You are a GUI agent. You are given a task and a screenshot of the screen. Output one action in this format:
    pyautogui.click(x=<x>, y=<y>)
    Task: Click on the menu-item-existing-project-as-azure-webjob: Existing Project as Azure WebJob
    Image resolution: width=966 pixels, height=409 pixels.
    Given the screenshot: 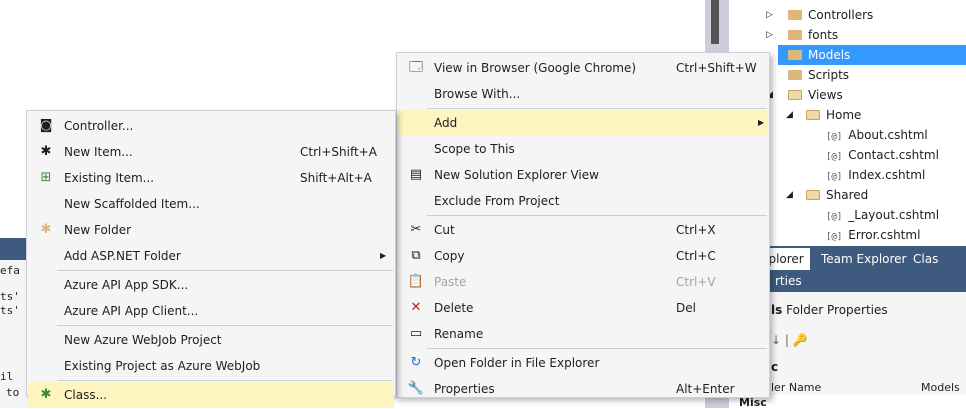 What is the action you would take?
    pyautogui.click(x=211, y=366)
    